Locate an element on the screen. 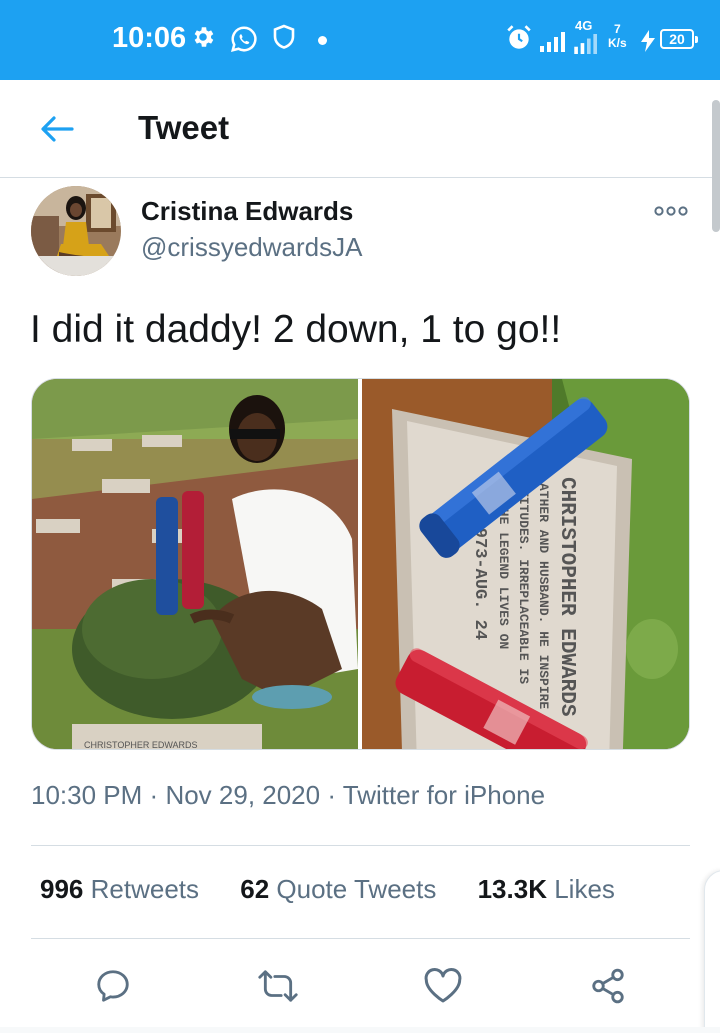  retweet-icon is located at coordinates (278, 986).